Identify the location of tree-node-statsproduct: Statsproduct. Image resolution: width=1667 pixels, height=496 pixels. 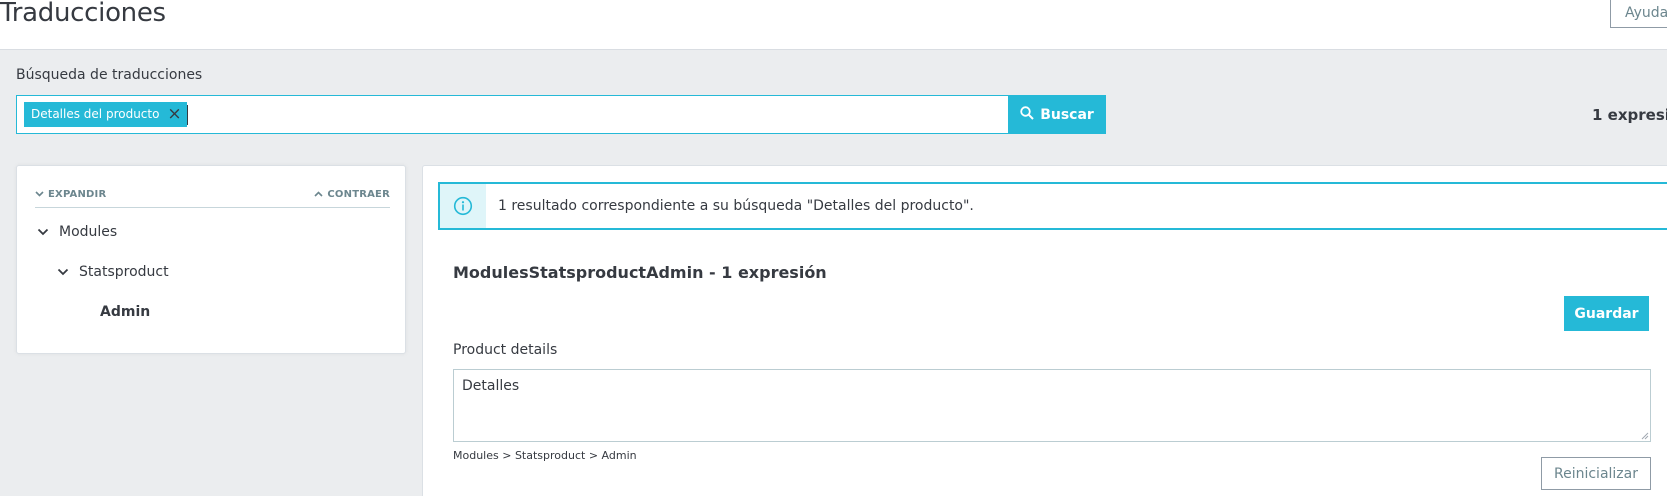
(113, 272).